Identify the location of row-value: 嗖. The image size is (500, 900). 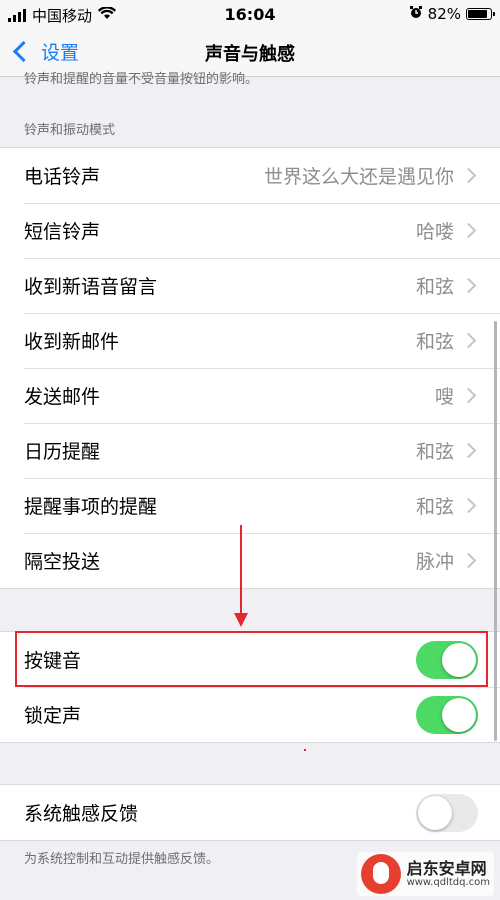
(444, 397).